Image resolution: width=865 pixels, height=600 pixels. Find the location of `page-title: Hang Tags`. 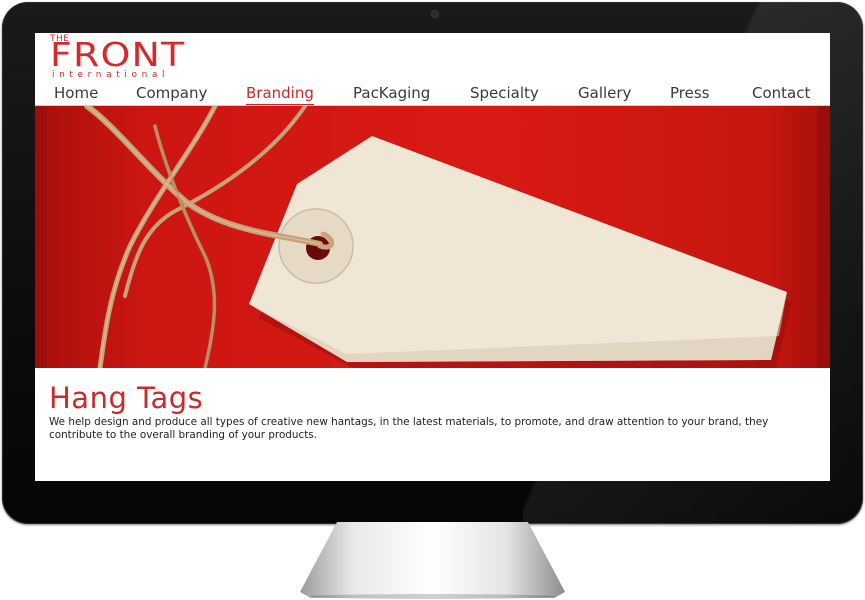

page-title: Hang Tags is located at coordinates (126, 398).